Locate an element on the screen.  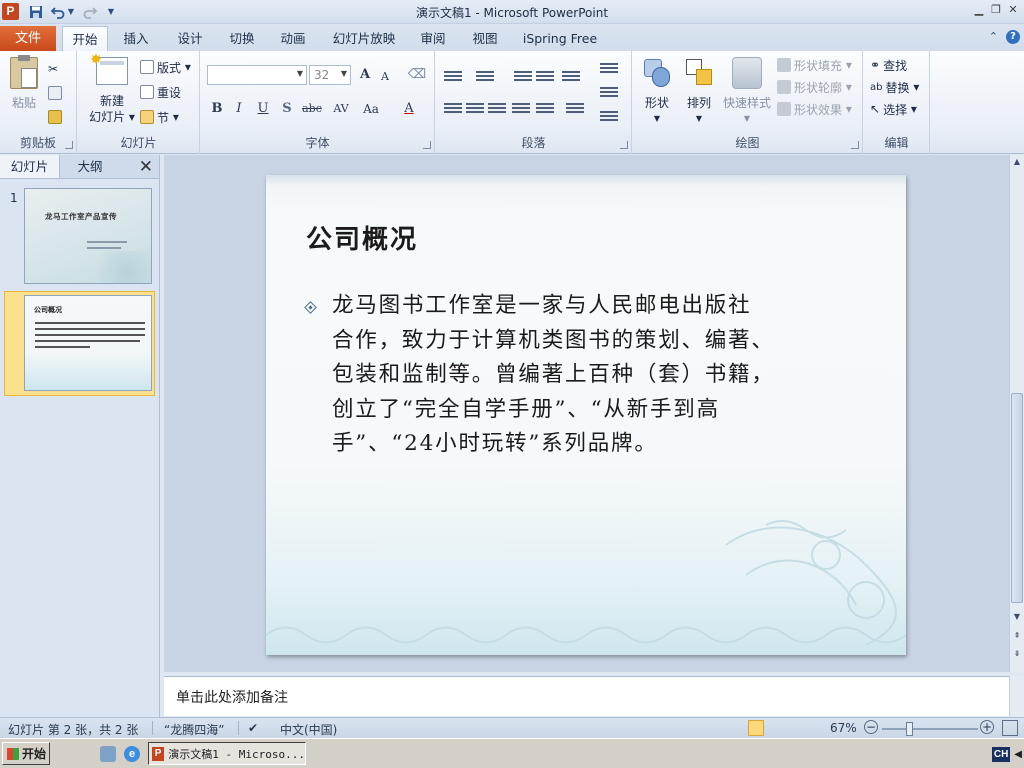
scroll-thumb is located at coordinates (1017, 498).